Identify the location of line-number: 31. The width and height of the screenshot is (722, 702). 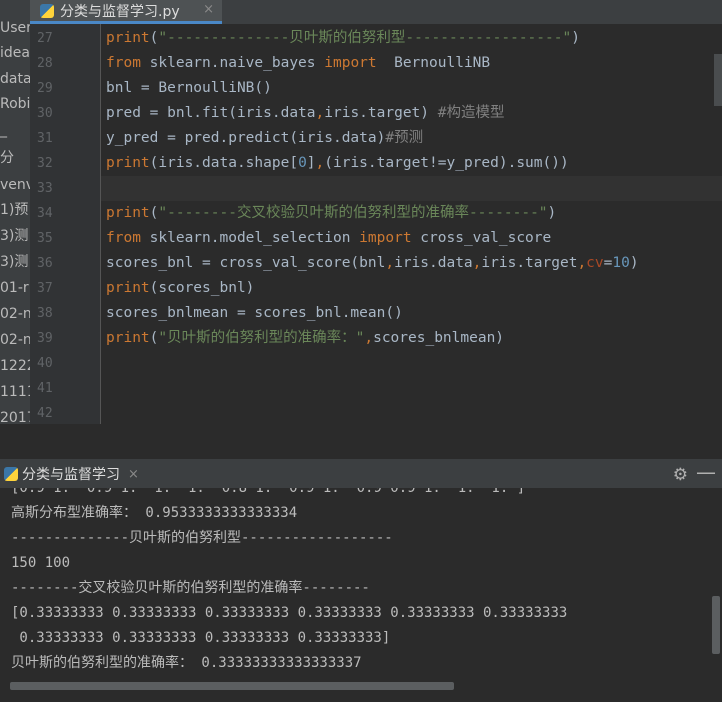
(45, 138).